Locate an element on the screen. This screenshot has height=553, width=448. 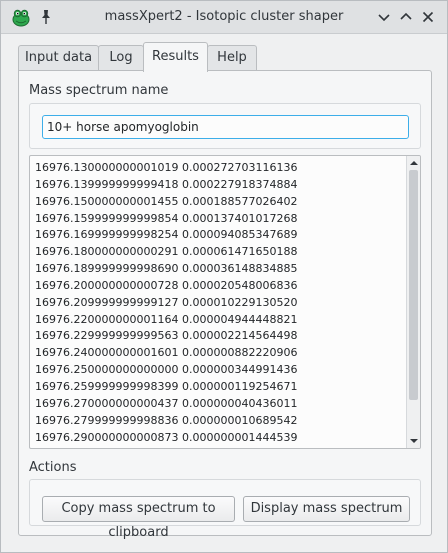
result-line: 16976.290000000000873 0.000000001444539 is located at coordinates (166, 437).